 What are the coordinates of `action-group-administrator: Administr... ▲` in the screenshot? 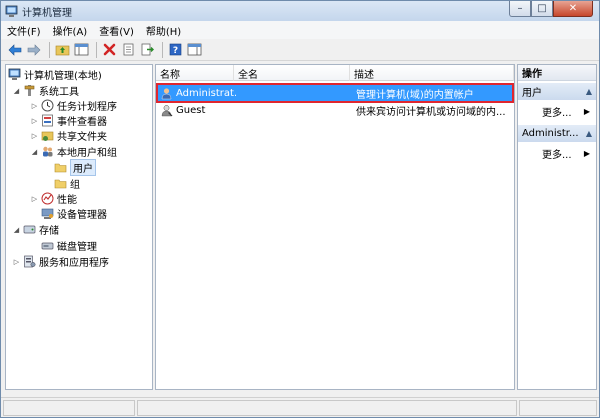 It's located at (557, 133).